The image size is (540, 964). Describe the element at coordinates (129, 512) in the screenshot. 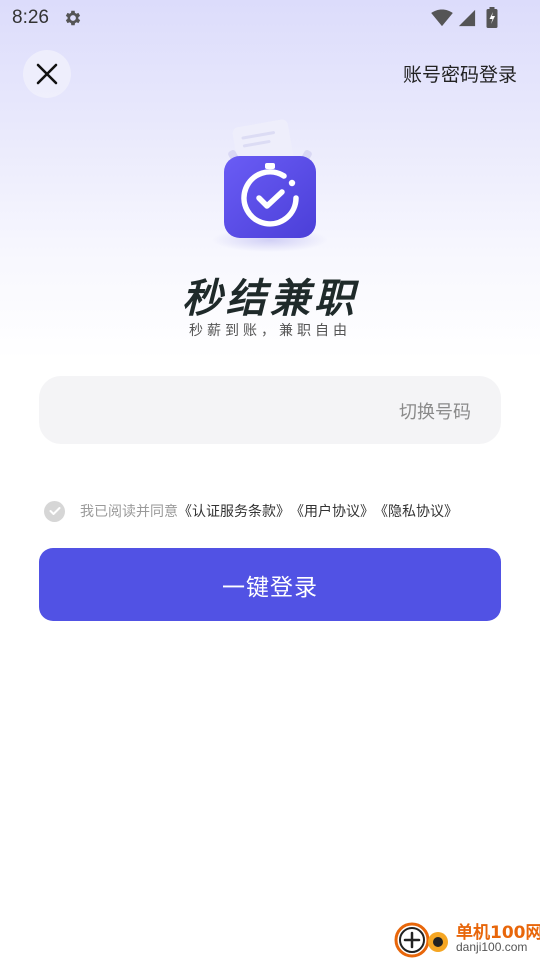

I see `agreement-prefix: 我已阅读并同意` at that location.